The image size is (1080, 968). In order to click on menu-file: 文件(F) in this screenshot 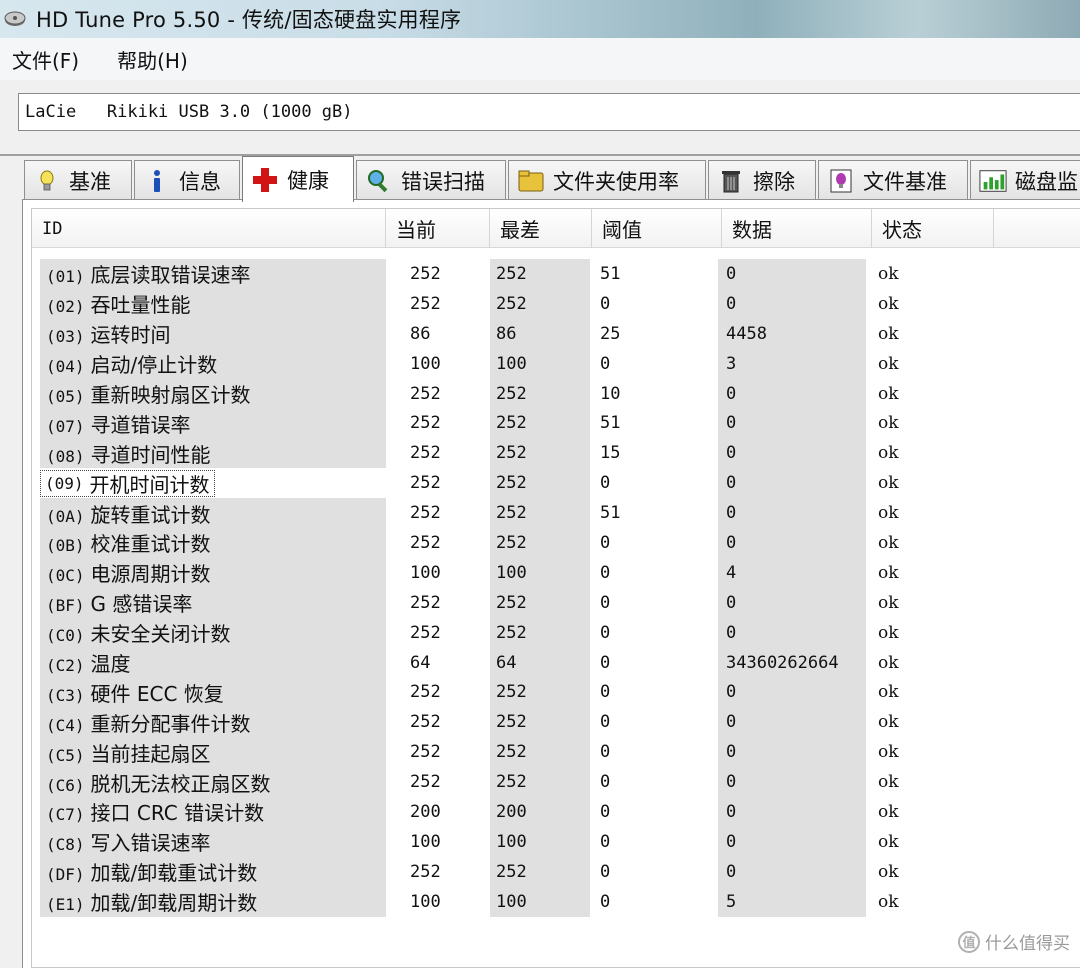, I will do `click(45, 59)`.